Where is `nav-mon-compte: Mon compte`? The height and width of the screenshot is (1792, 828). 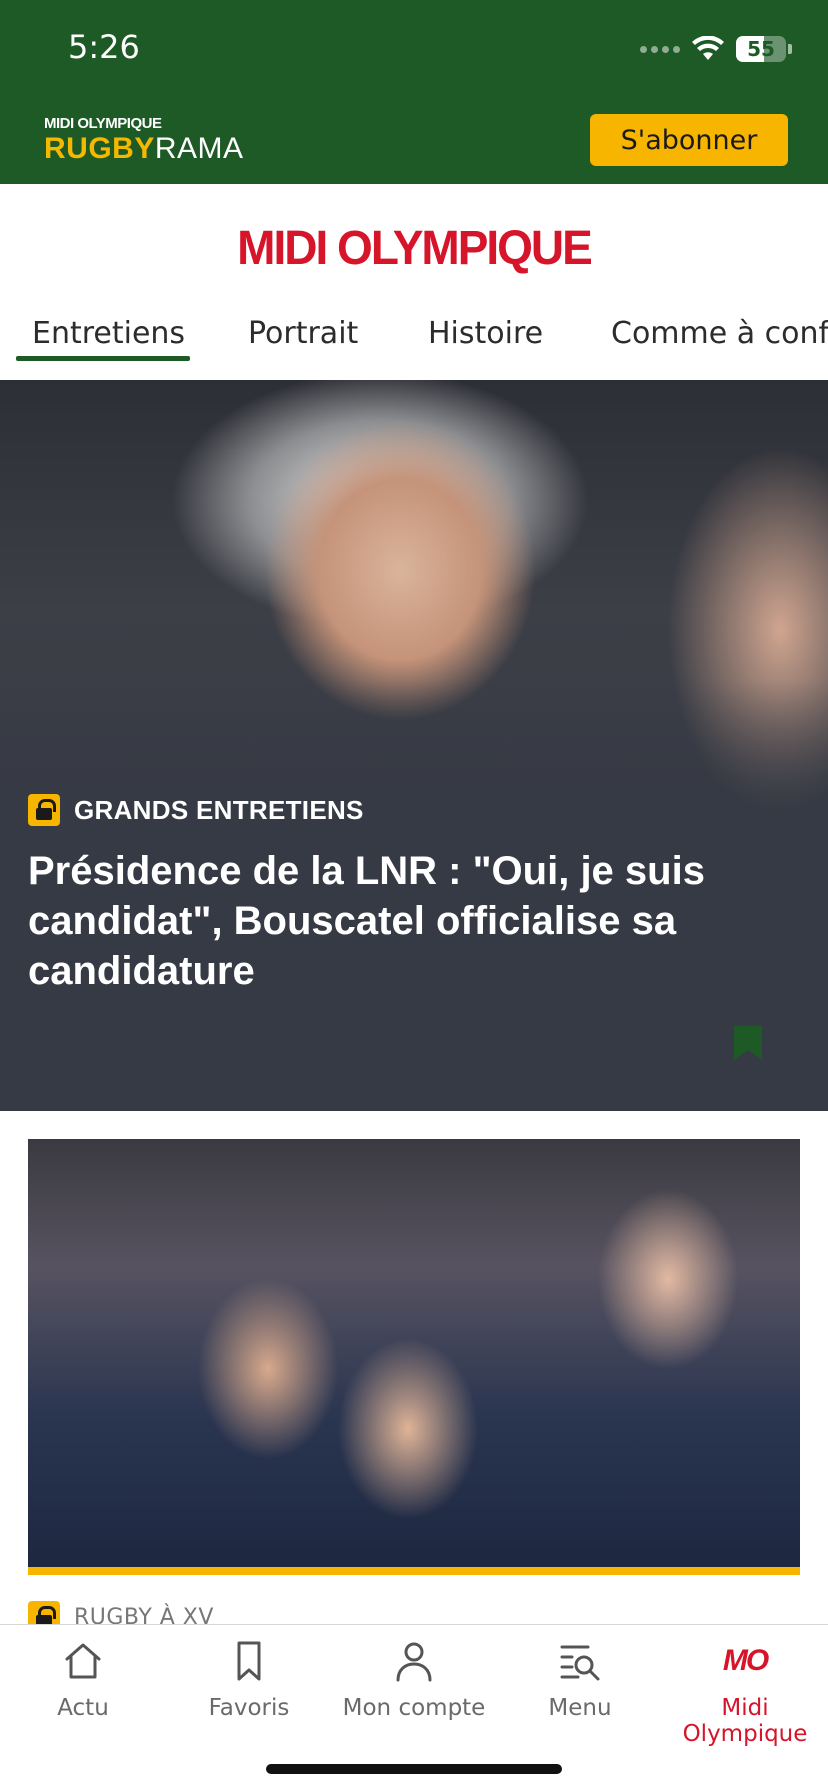
nav-mon-compte: Mon compte is located at coordinates (414, 1680).